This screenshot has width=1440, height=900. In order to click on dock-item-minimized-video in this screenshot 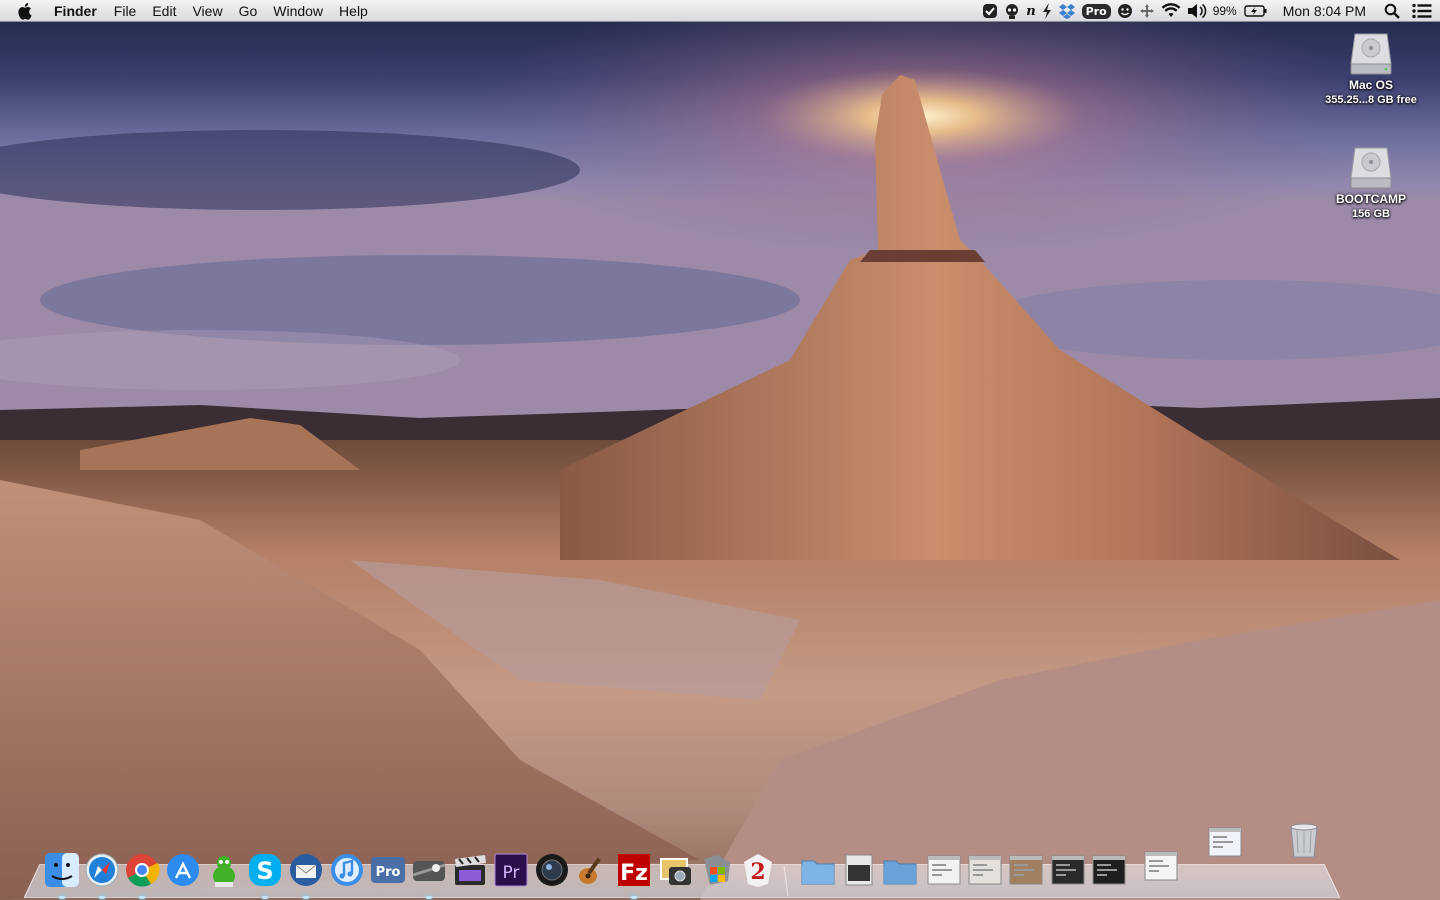, I will do `click(1109, 870)`.